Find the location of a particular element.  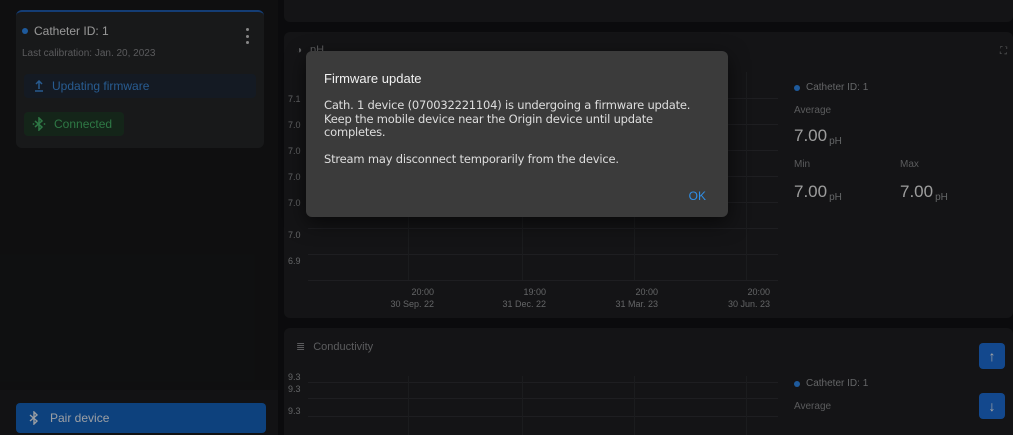

ok-button: OK is located at coordinates (697, 196).